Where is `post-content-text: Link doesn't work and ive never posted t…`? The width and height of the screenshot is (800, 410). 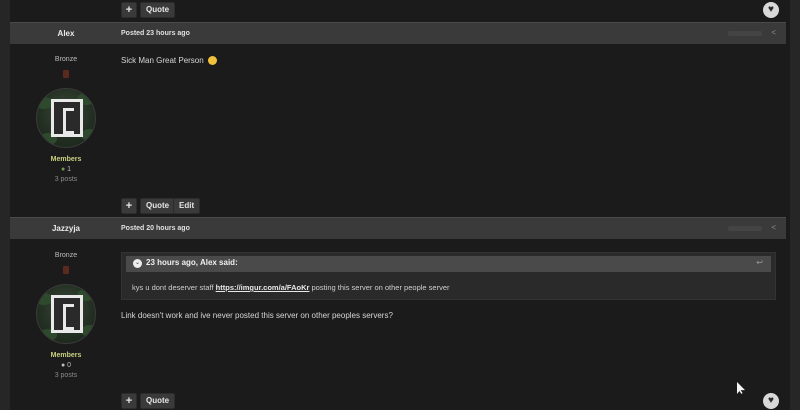
post-content-text: Link doesn't work and ive never posted t… is located at coordinates (257, 315).